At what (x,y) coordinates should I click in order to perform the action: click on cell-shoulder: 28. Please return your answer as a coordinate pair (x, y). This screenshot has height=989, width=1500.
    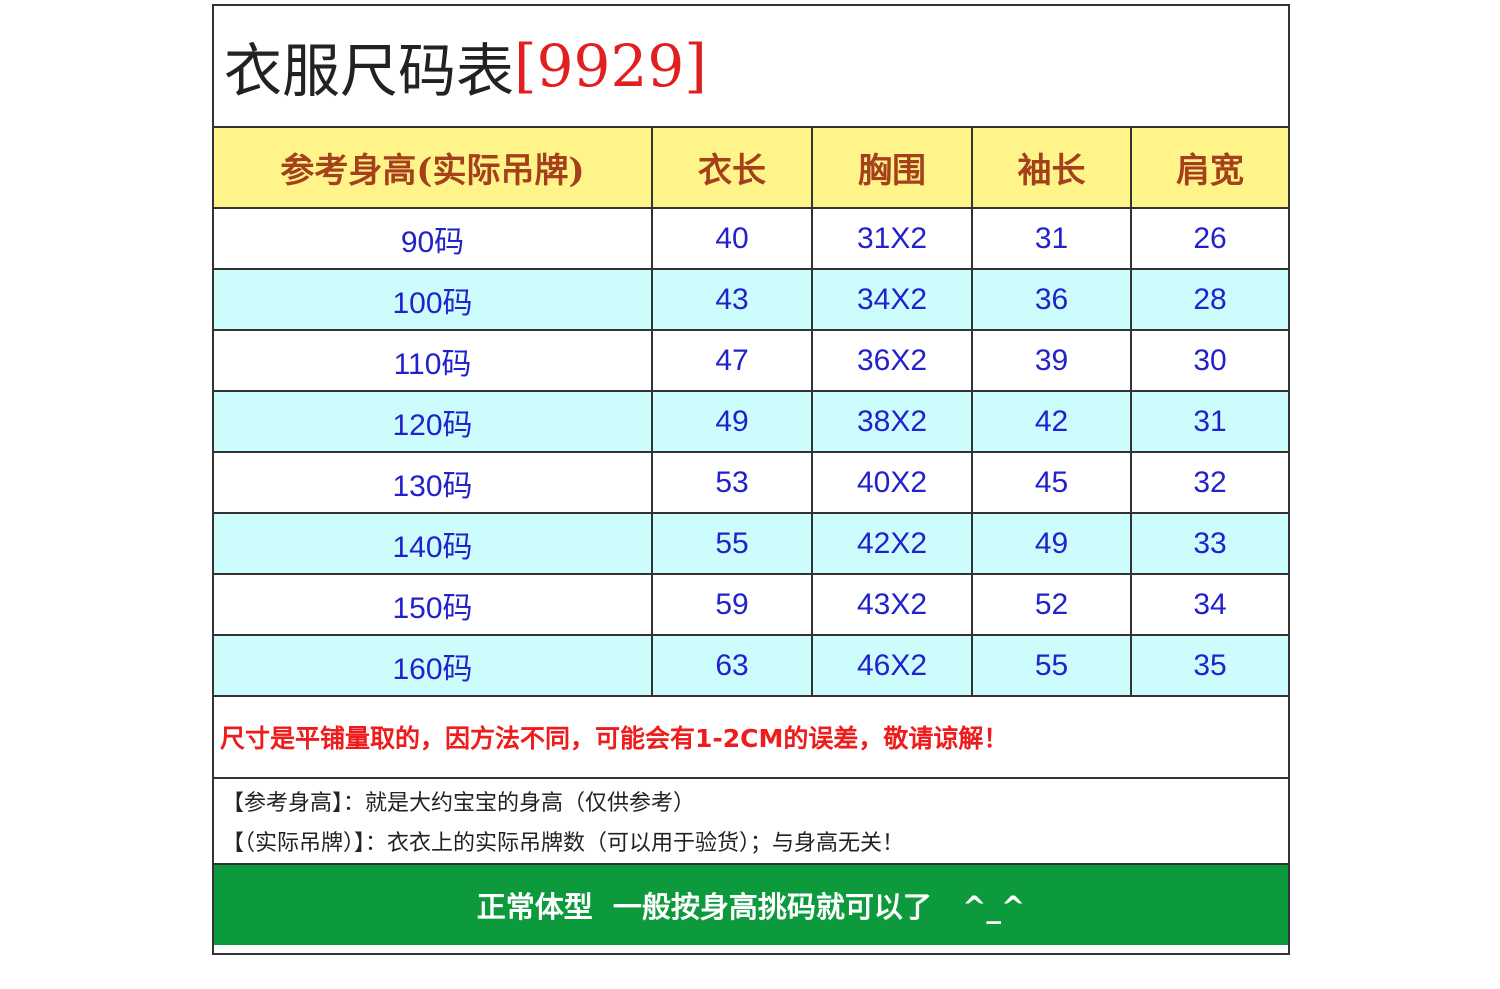
    Looking at the image, I should click on (1209, 299).